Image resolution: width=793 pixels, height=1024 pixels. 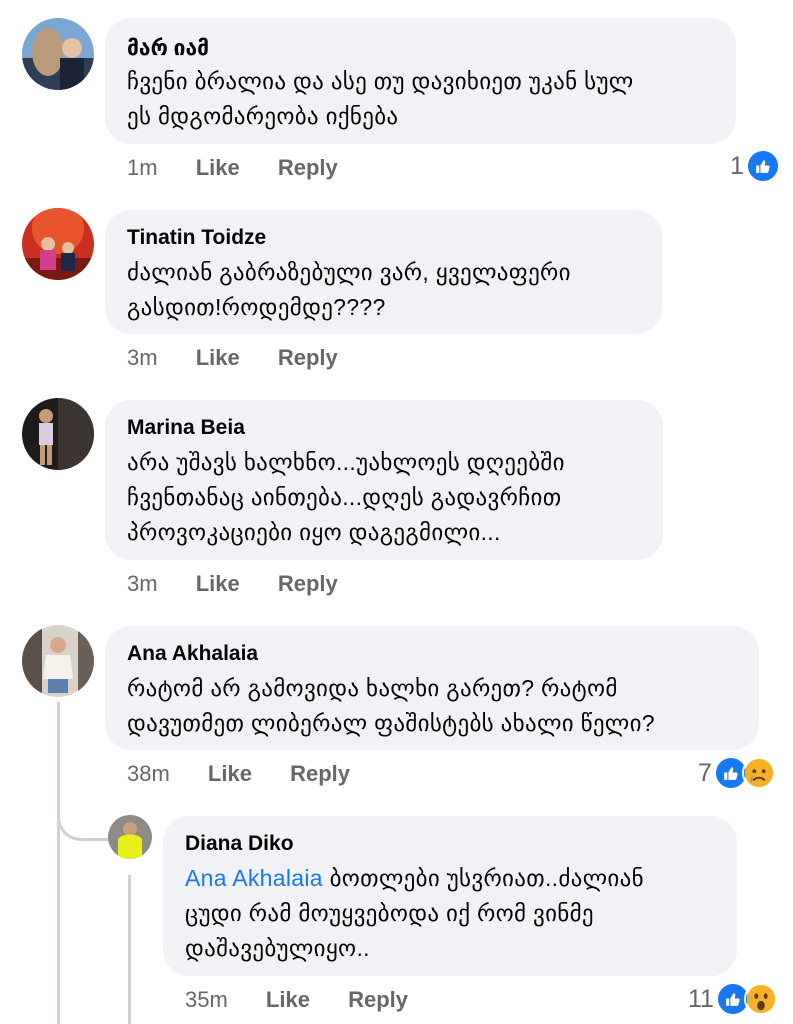 I want to click on comment-author: Diana Diko, so click(x=239, y=844).